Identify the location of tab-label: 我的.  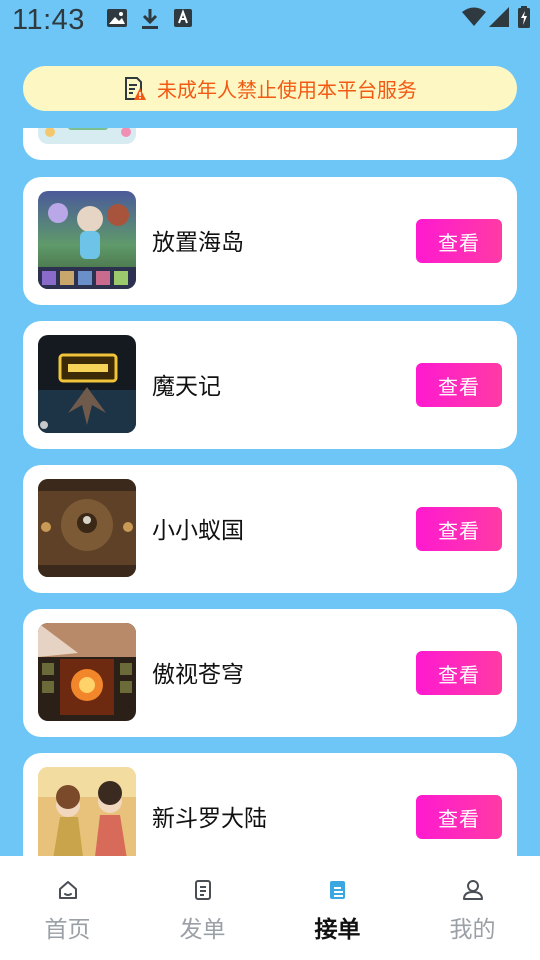
(472, 930).